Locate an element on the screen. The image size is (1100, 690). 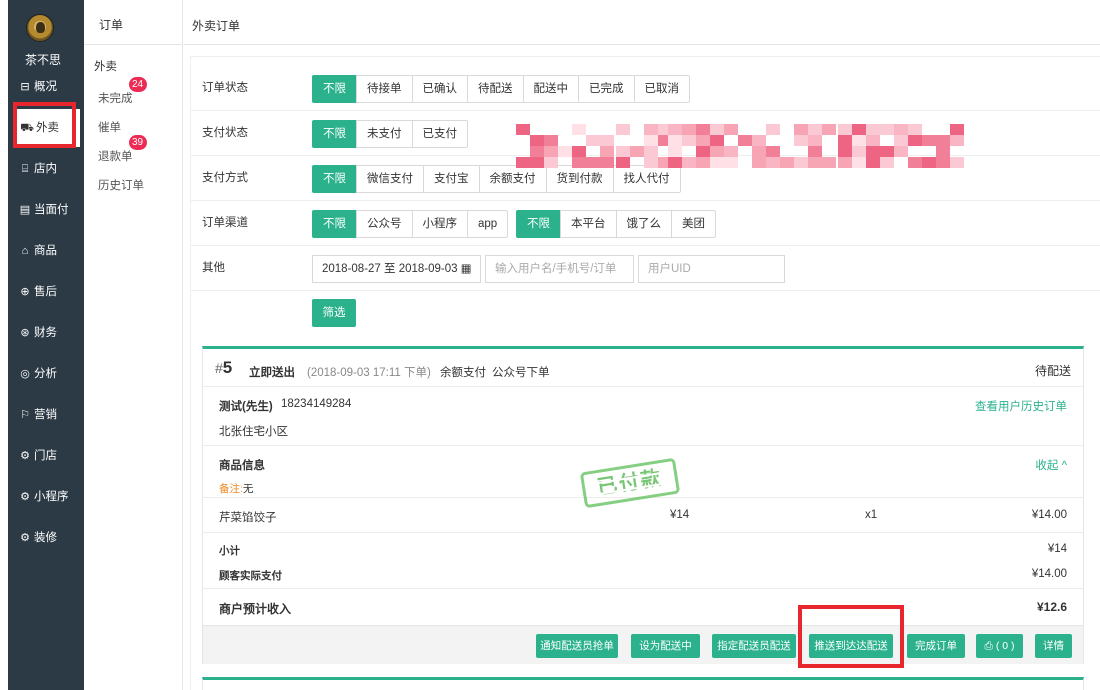
search-input: 输入用户名/手机号/订单 is located at coordinates (559, 269).